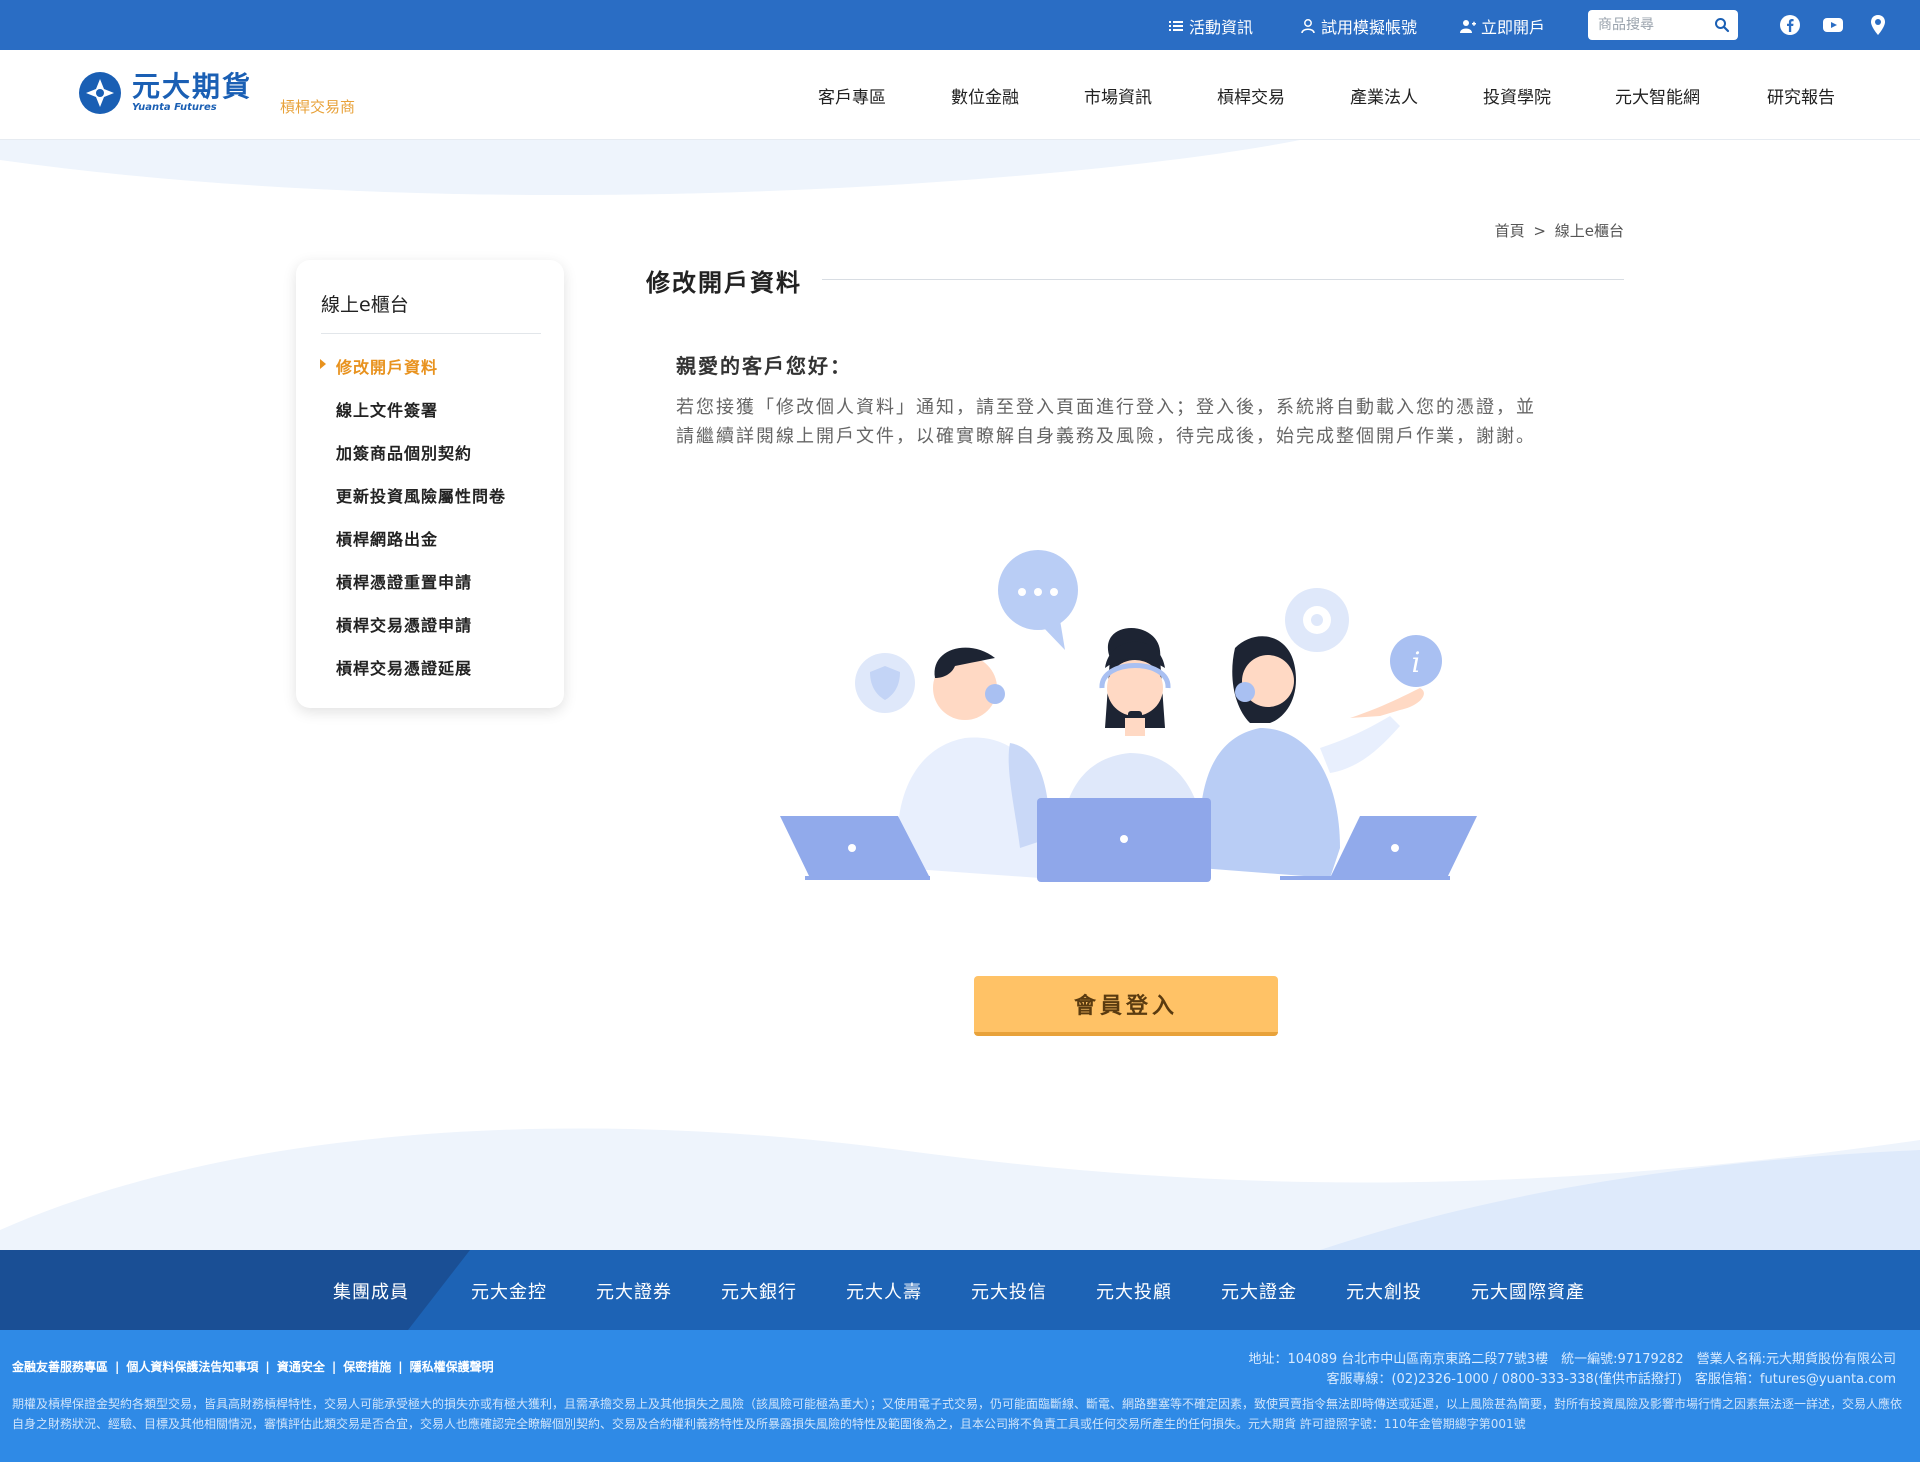 Image resolution: width=1920 pixels, height=1462 pixels. Describe the element at coordinates (724, 283) in the screenshot. I see `page-title: 修改開戶資料` at that location.